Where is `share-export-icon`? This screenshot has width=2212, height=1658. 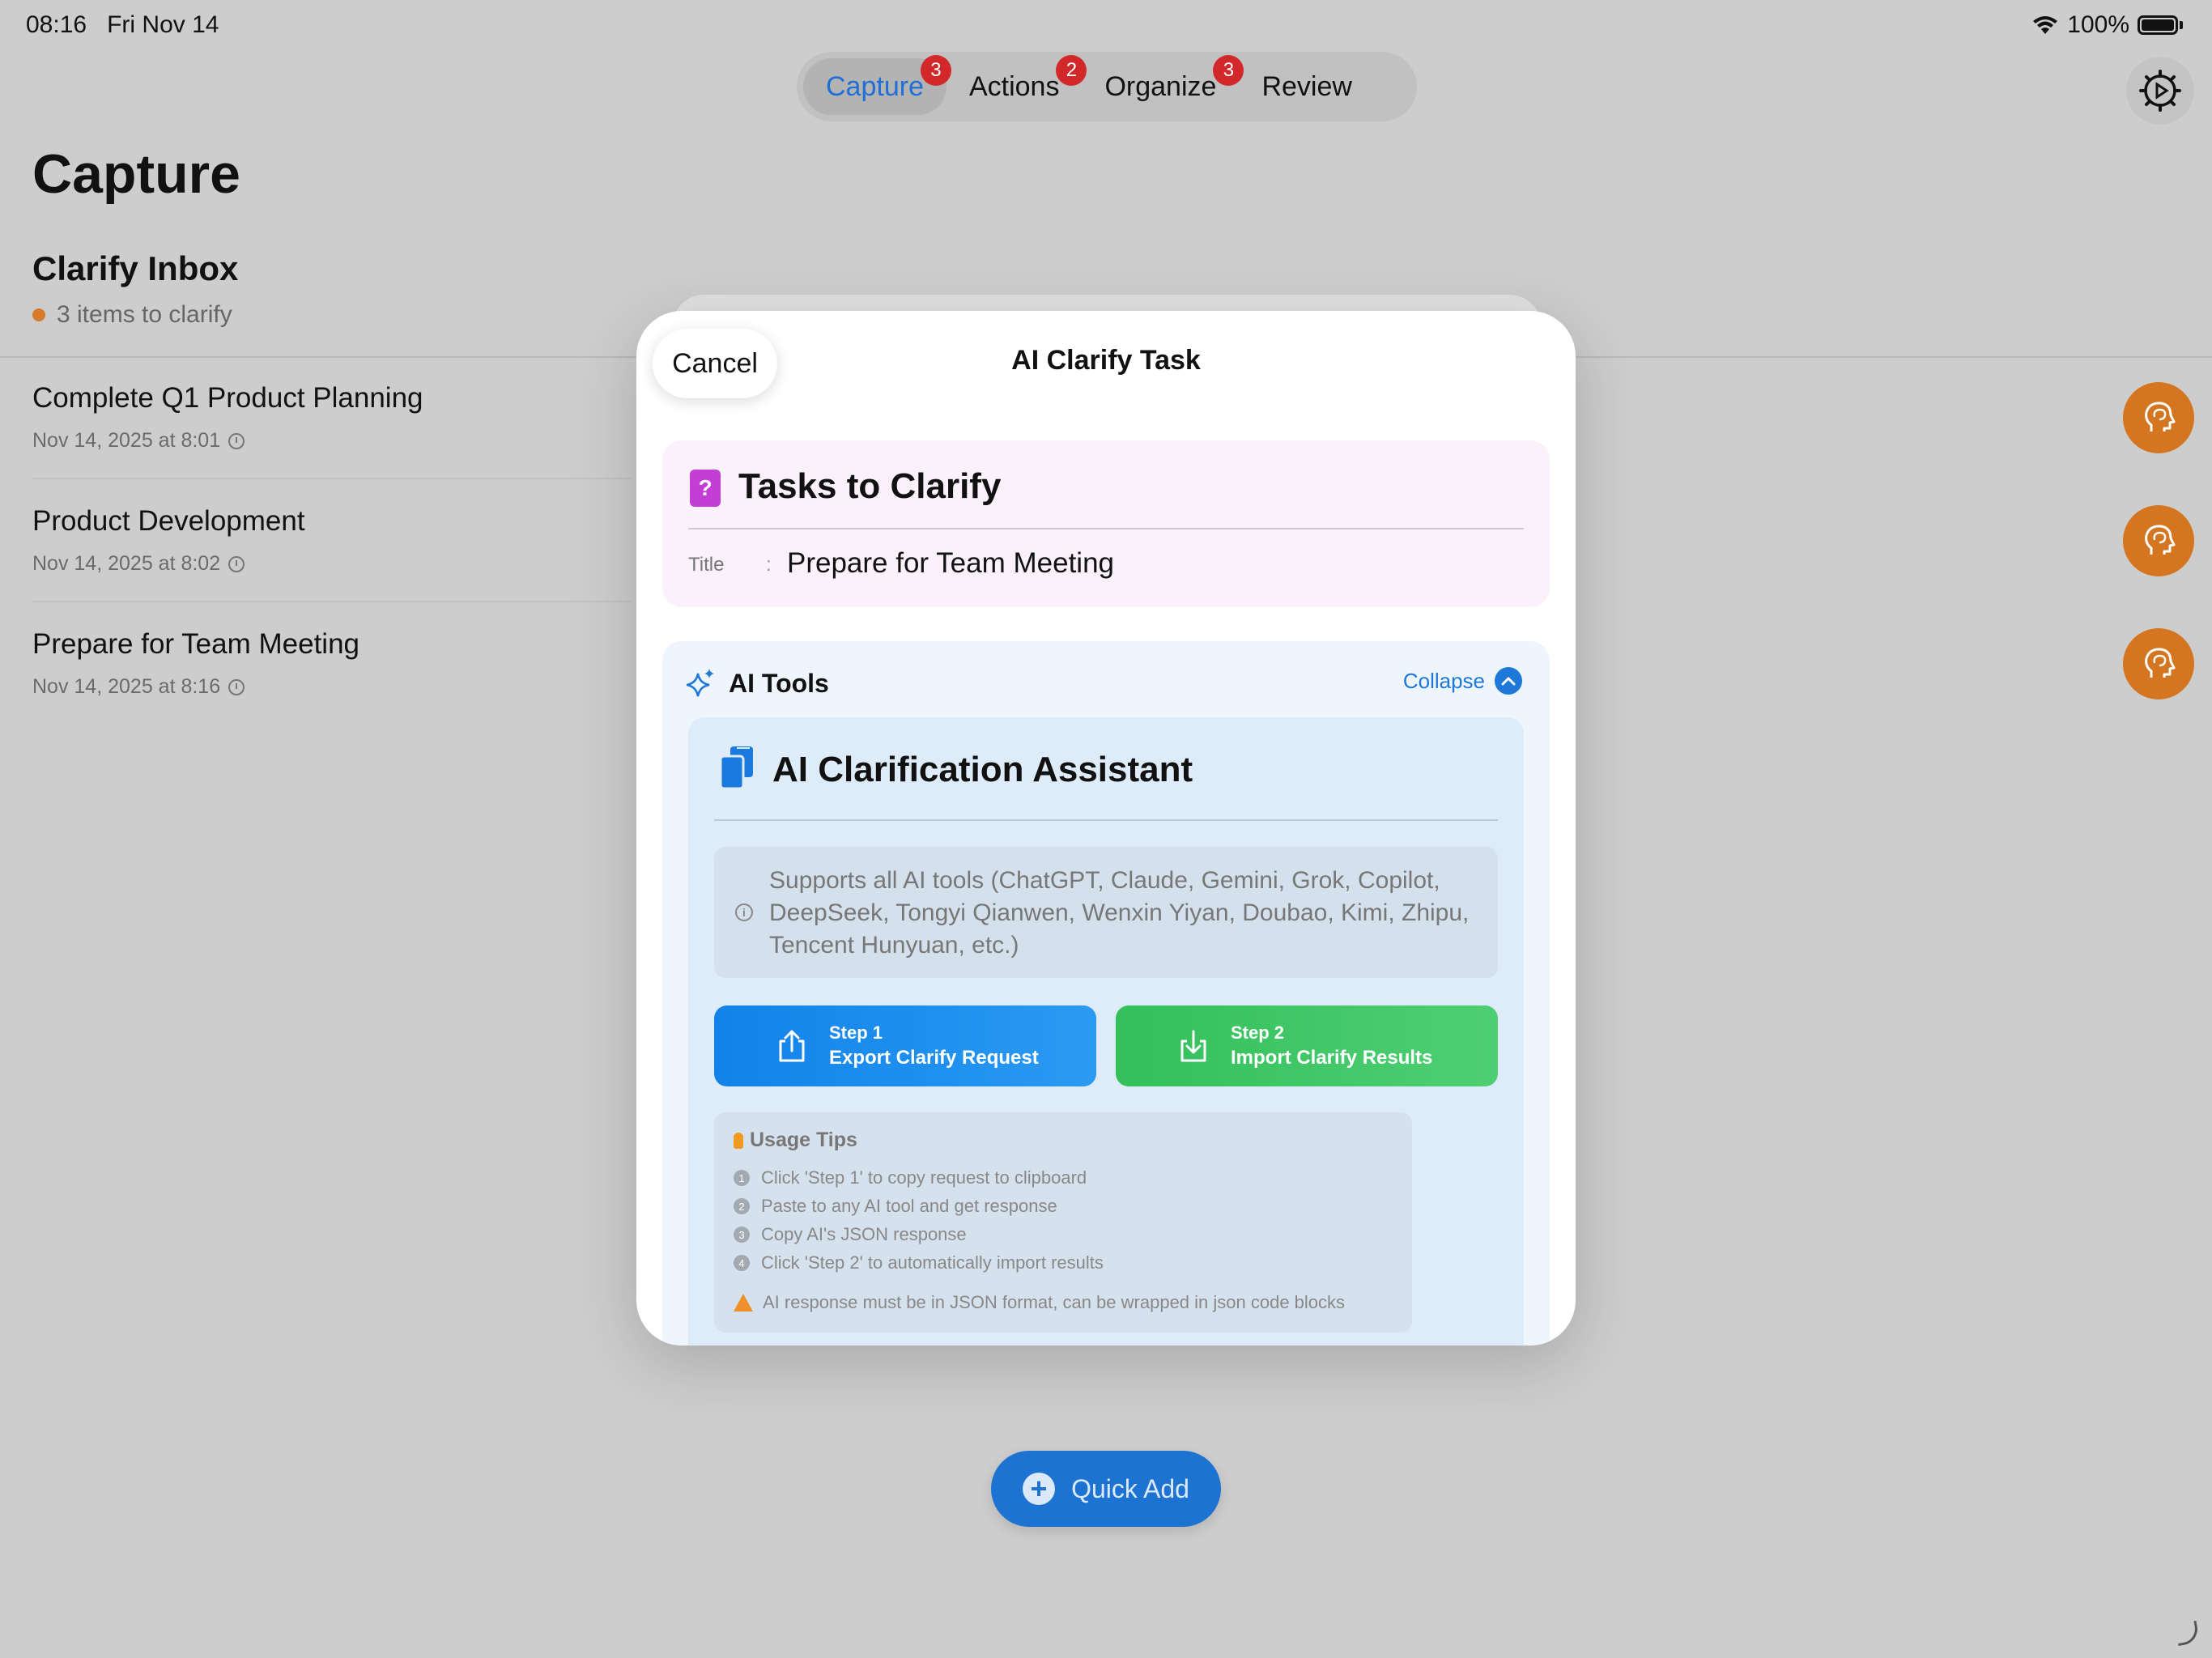 share-export-icon is located at coordinates (792, 1046).